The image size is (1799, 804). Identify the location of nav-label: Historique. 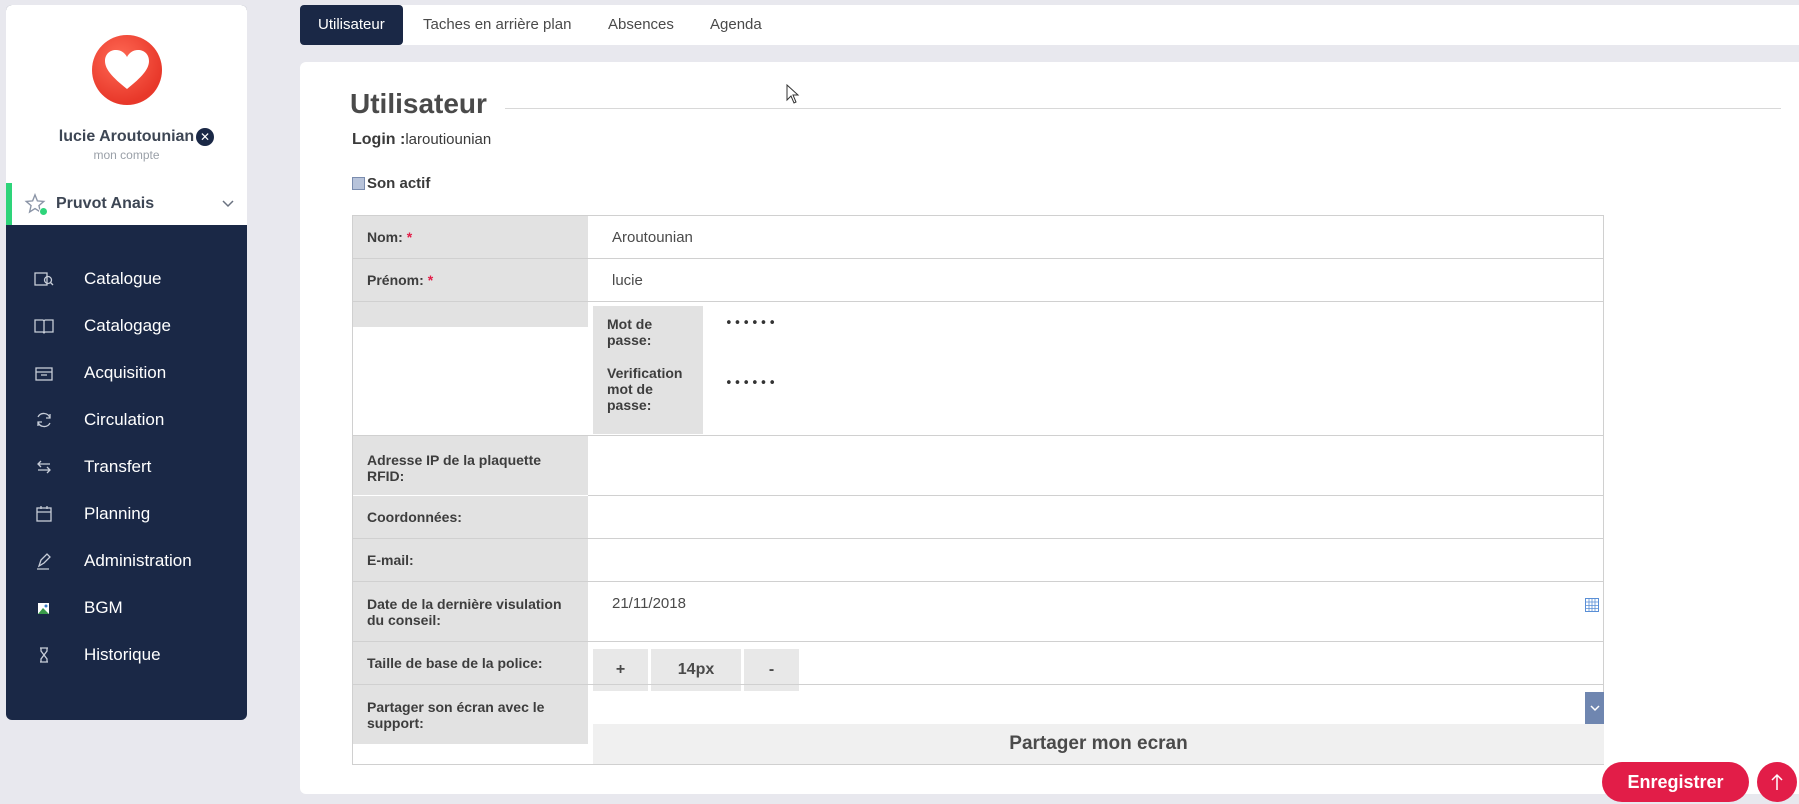
(122, 654).